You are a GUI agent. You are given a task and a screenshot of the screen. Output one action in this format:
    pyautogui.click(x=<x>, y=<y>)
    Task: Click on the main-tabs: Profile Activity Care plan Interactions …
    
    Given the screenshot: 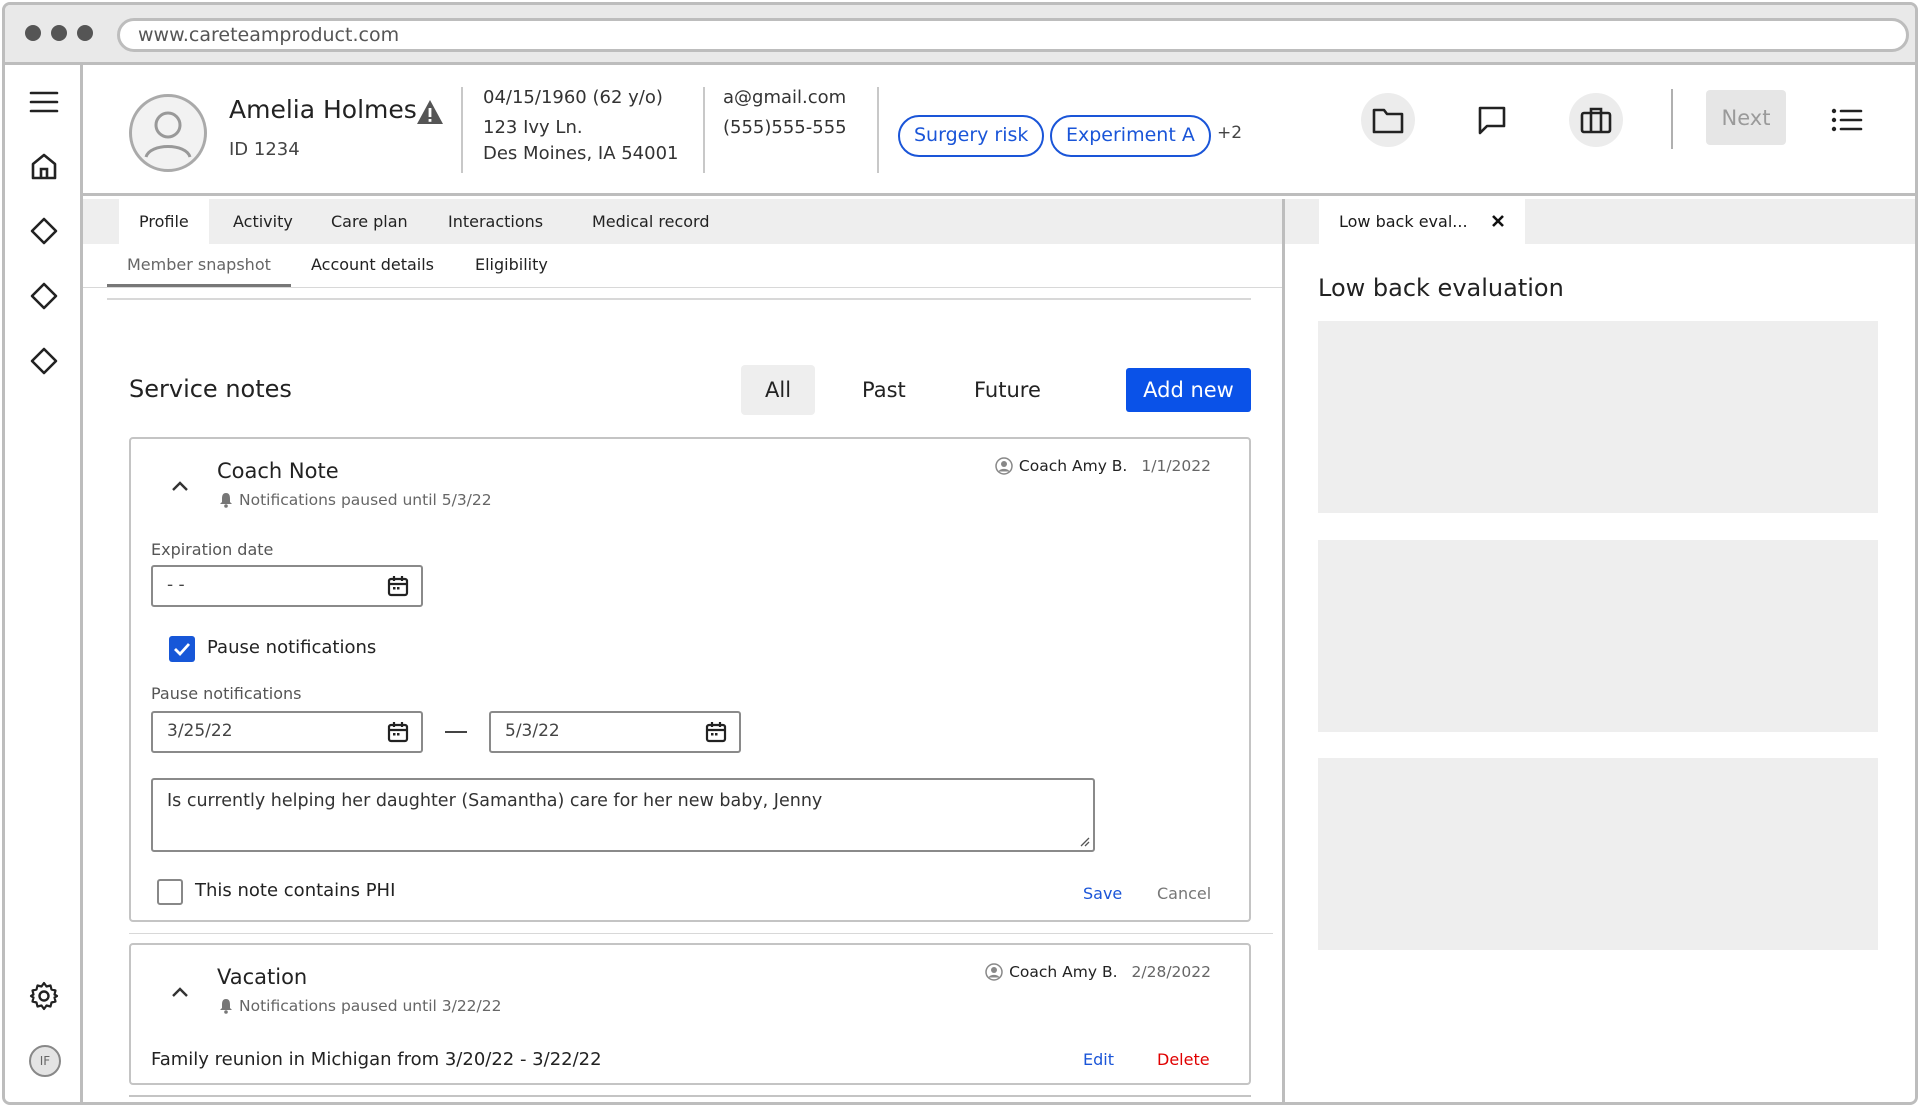 What is the action you would take?
    pyautogui.click(x=682, y=221)
    